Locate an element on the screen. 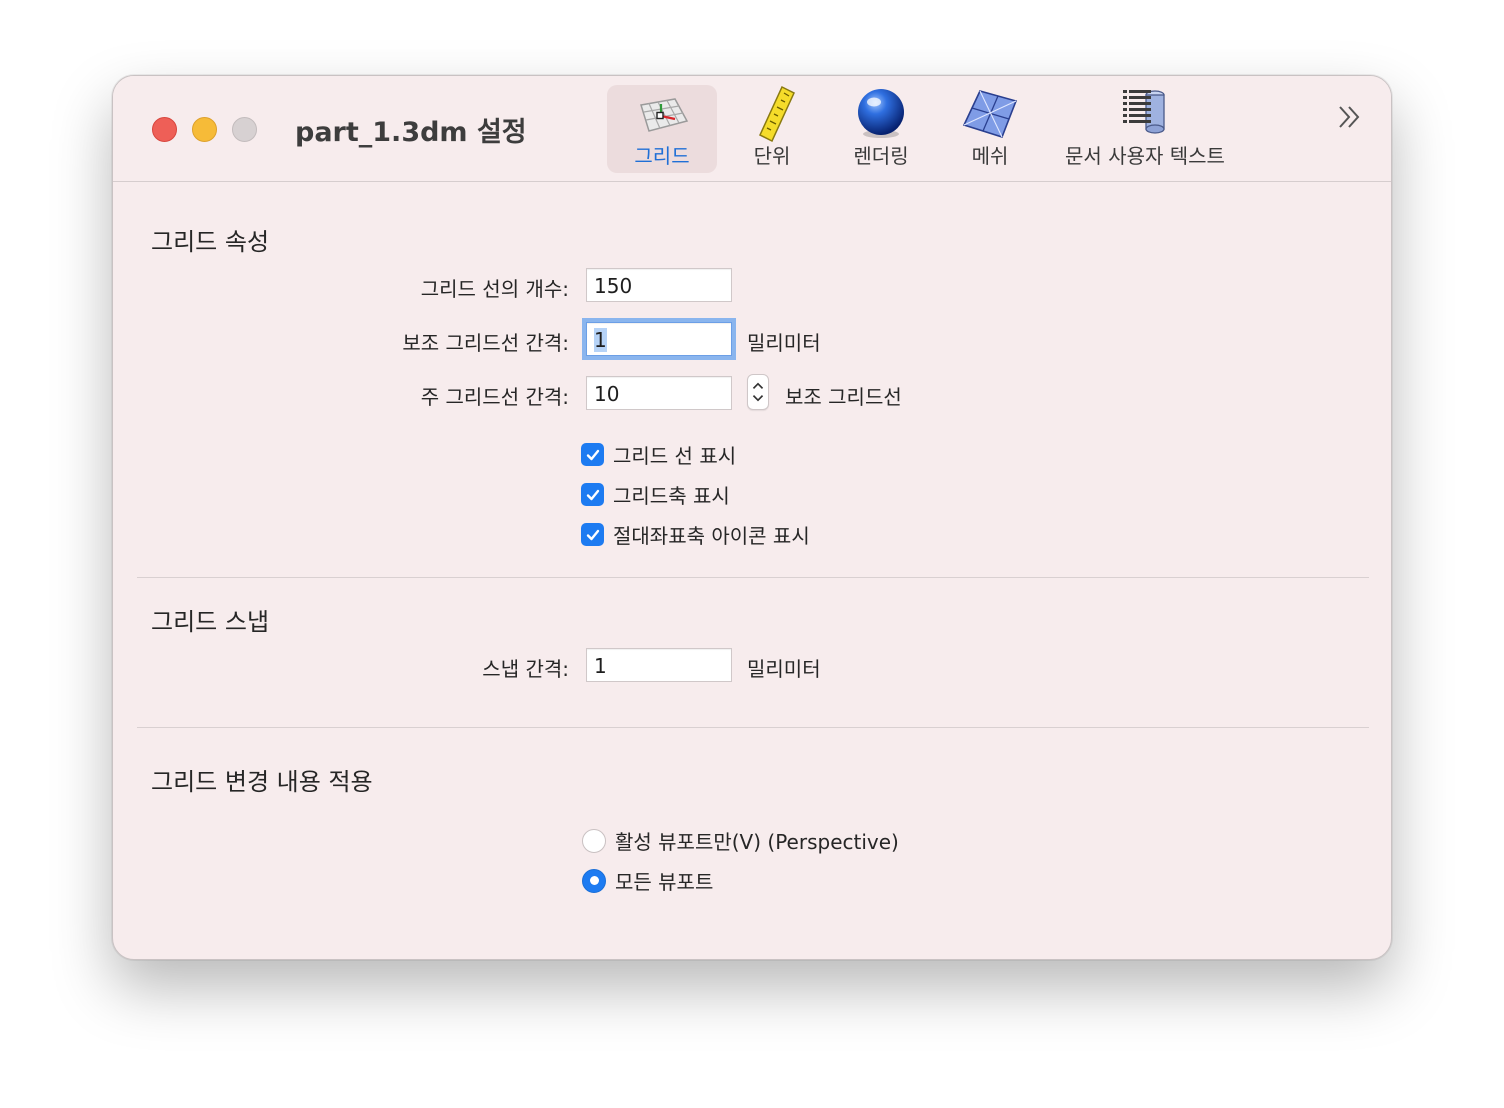 The width and height of the screenshot is (1504, 1108). sphere-icon is located at coordinates (881, 113).